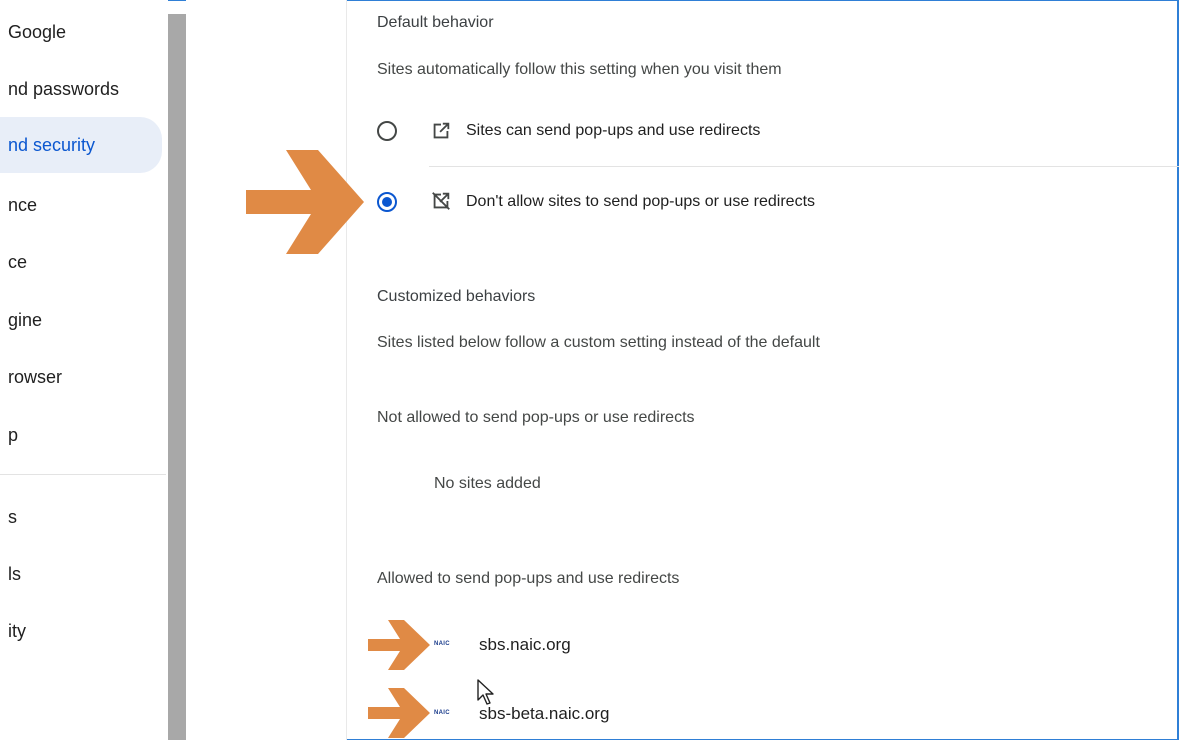 The image size is (1179, 740). Describe the element at coordinates (441, 201) in the screenshot. I see `popup-blocked-icon` at that location.